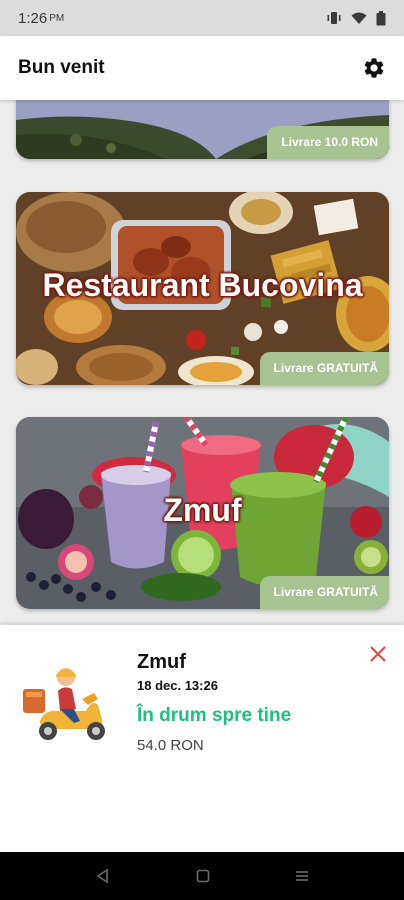 This screenshot has height=900, width=404. I want to click on close-icon, so click(378, 654).